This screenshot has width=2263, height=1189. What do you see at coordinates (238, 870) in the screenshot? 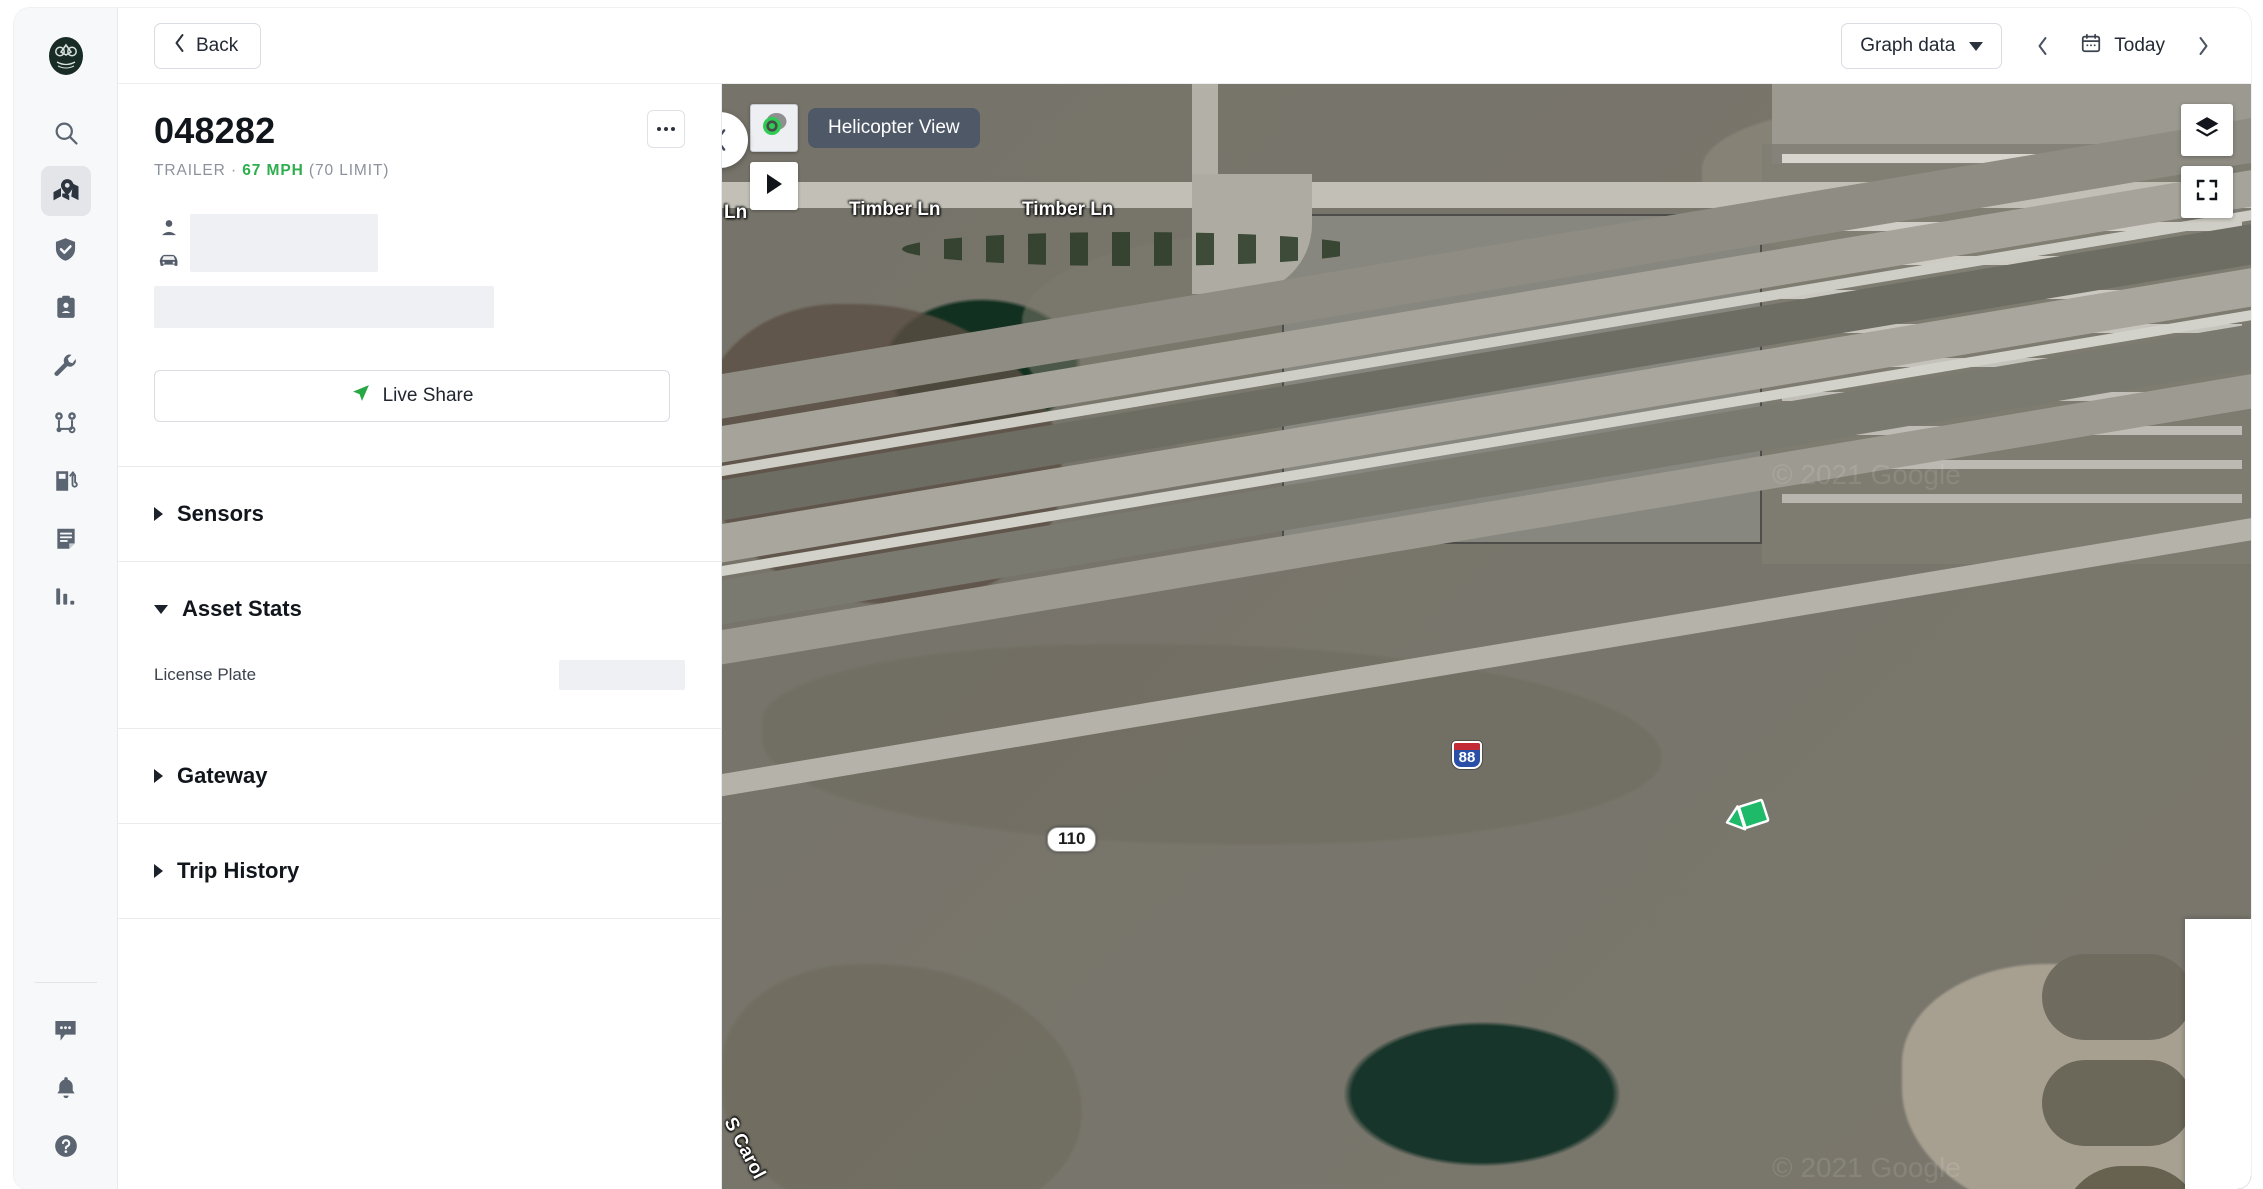
I see `section-title-trip-history: Trip History` at bounding box center [238, 870].